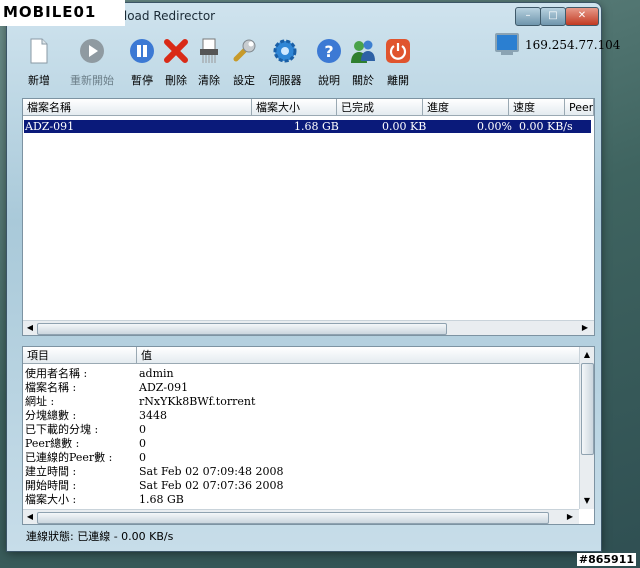 The width and height of the screenshot is (640, 568). What do you see at coordinates (363, 51) in the screenshot?
I see `users-icon` at bounding box center [363, 51].